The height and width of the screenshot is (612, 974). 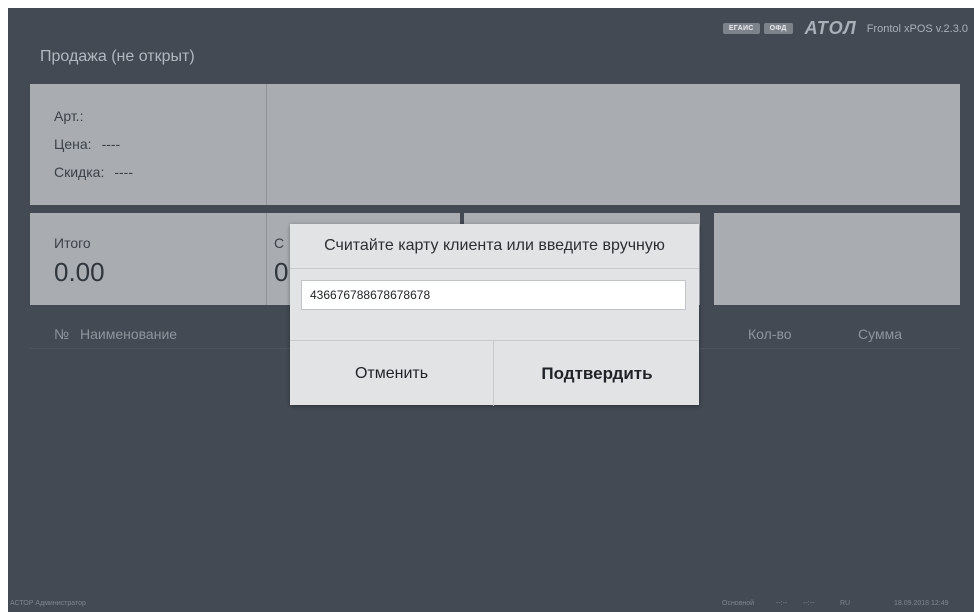 What do you see at coordinates (266, 259) in the screenshot?
I see `totals-divider` at bounding box center [266, 259].